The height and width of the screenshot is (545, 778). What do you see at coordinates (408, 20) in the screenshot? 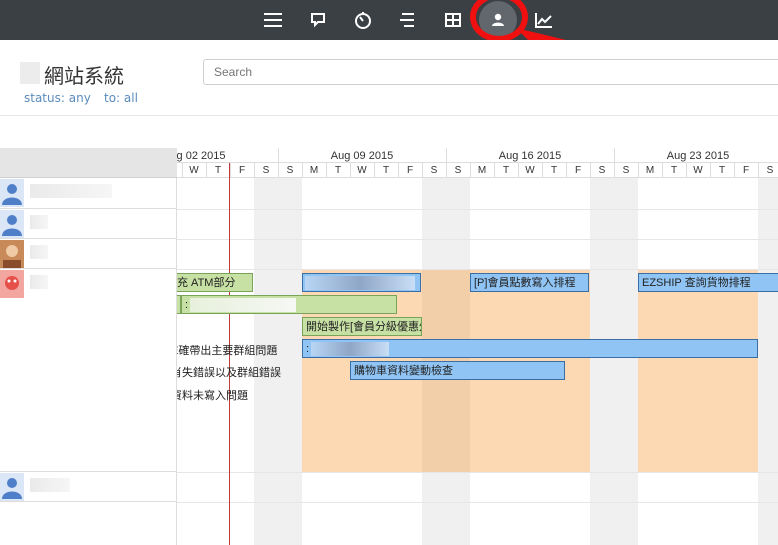
I see `align-icon` at bounding box center [408, 20].